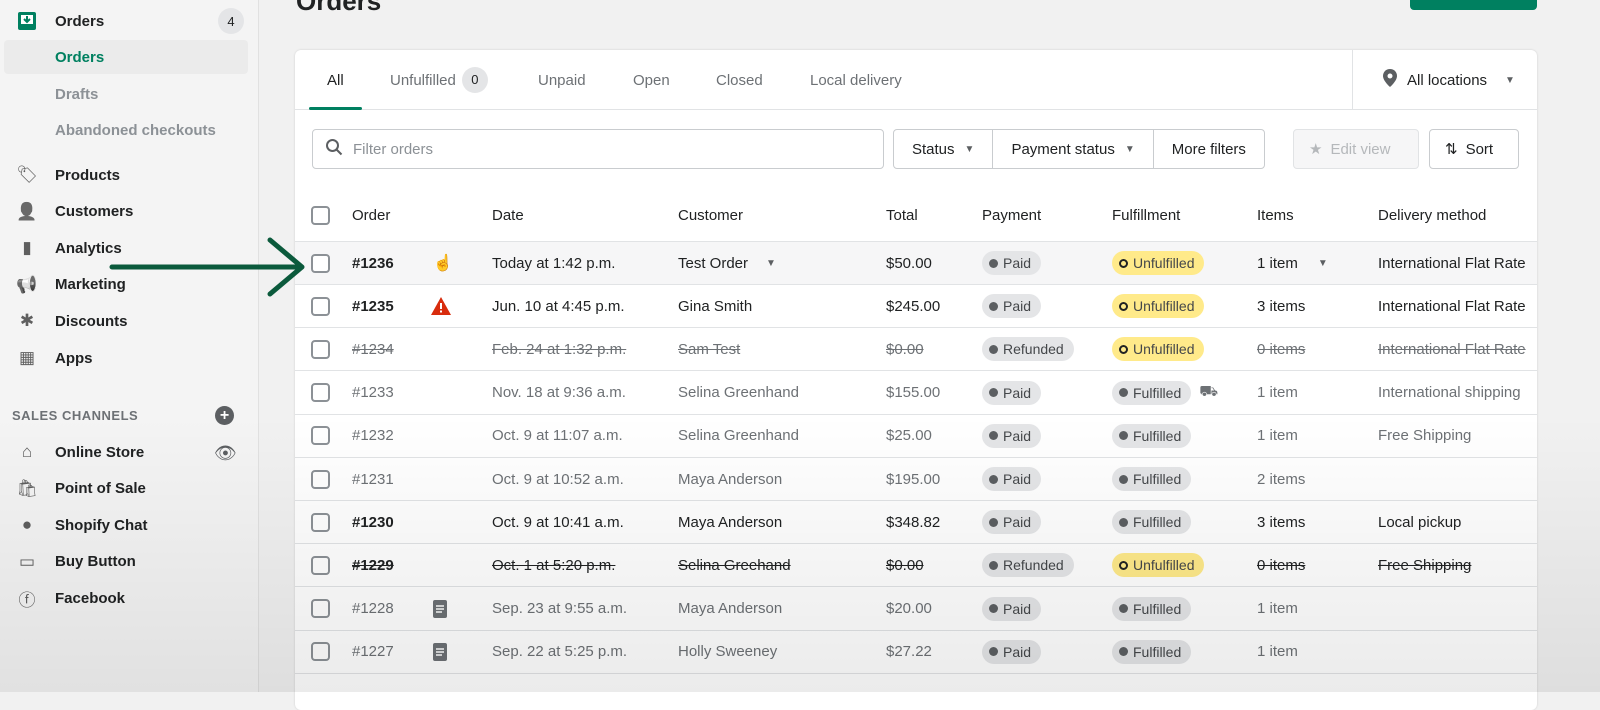 The width and height of the screenshot is (1600, 710). What do you see at coordinates (371, 215) in the screenshot?
I see `header-order: Order` at bounding box center [371, 215].